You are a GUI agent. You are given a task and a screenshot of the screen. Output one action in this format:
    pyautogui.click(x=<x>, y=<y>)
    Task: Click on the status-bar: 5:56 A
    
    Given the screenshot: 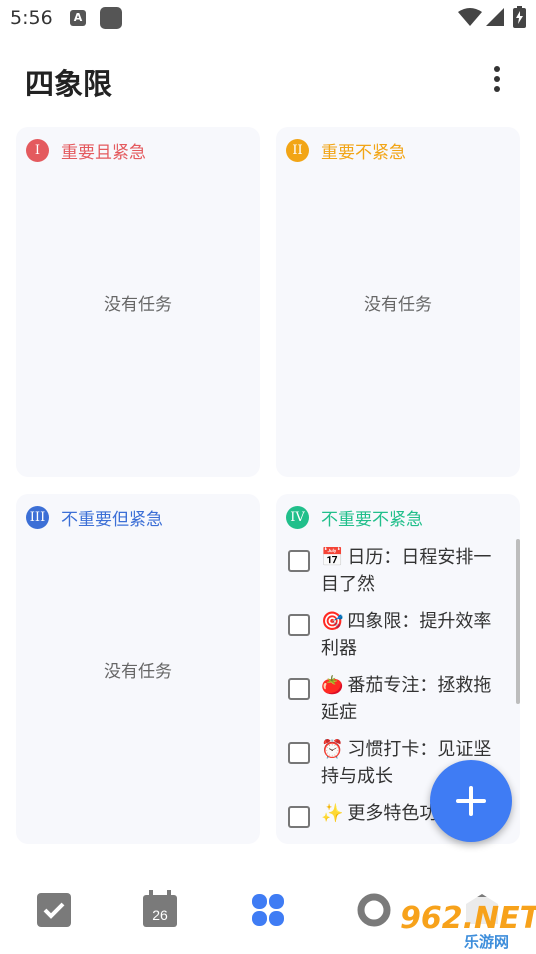 What is the action you would take?
    pyautogui.click(x=268, y=18)
    